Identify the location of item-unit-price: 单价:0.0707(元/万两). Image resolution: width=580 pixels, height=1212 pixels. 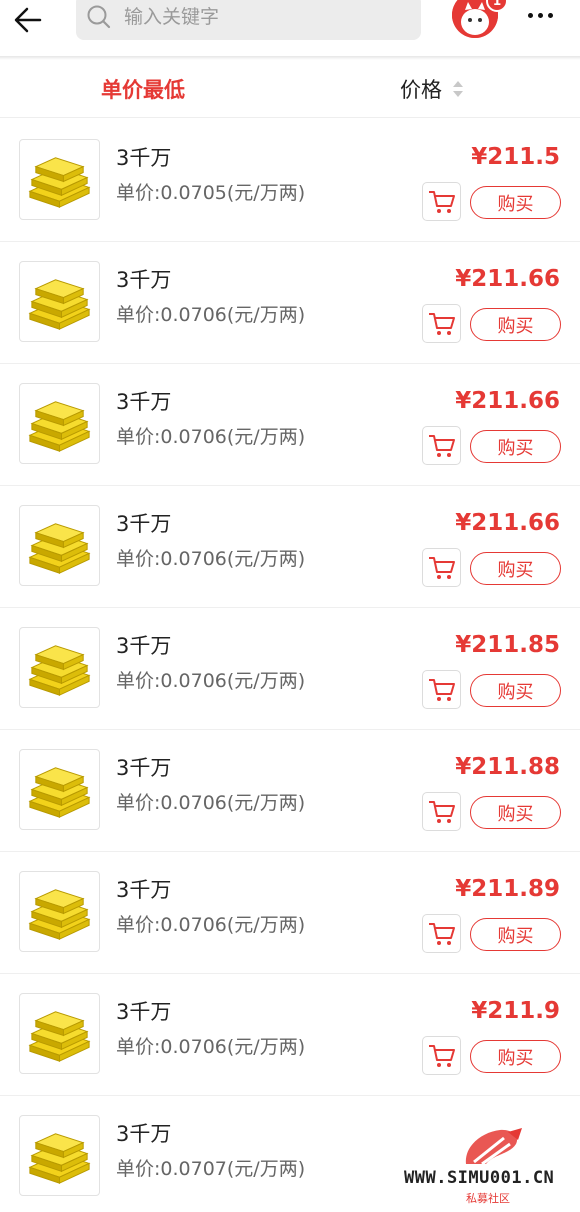
(211, 1169).